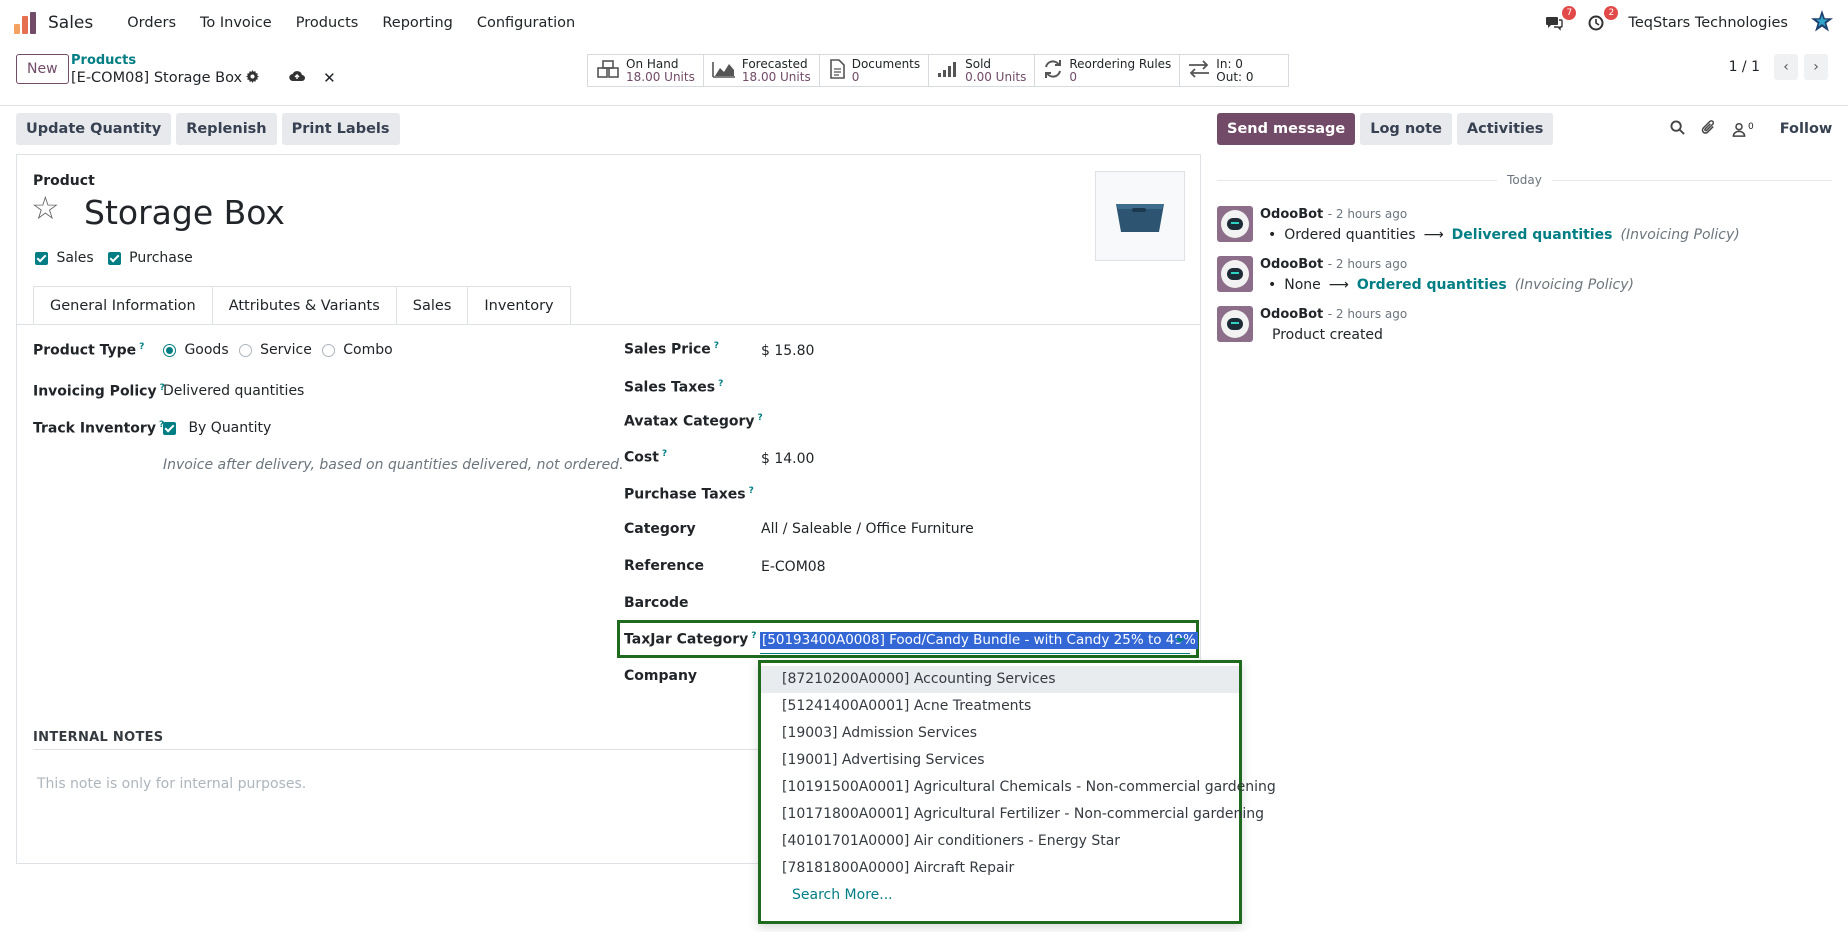 The width and height of the screenshot is (1848, 932). What do you see at coordinates (1786, 67) in the screenshot?
I see `pager-previous-icon: ‹` at bounding box center [1786, 67].